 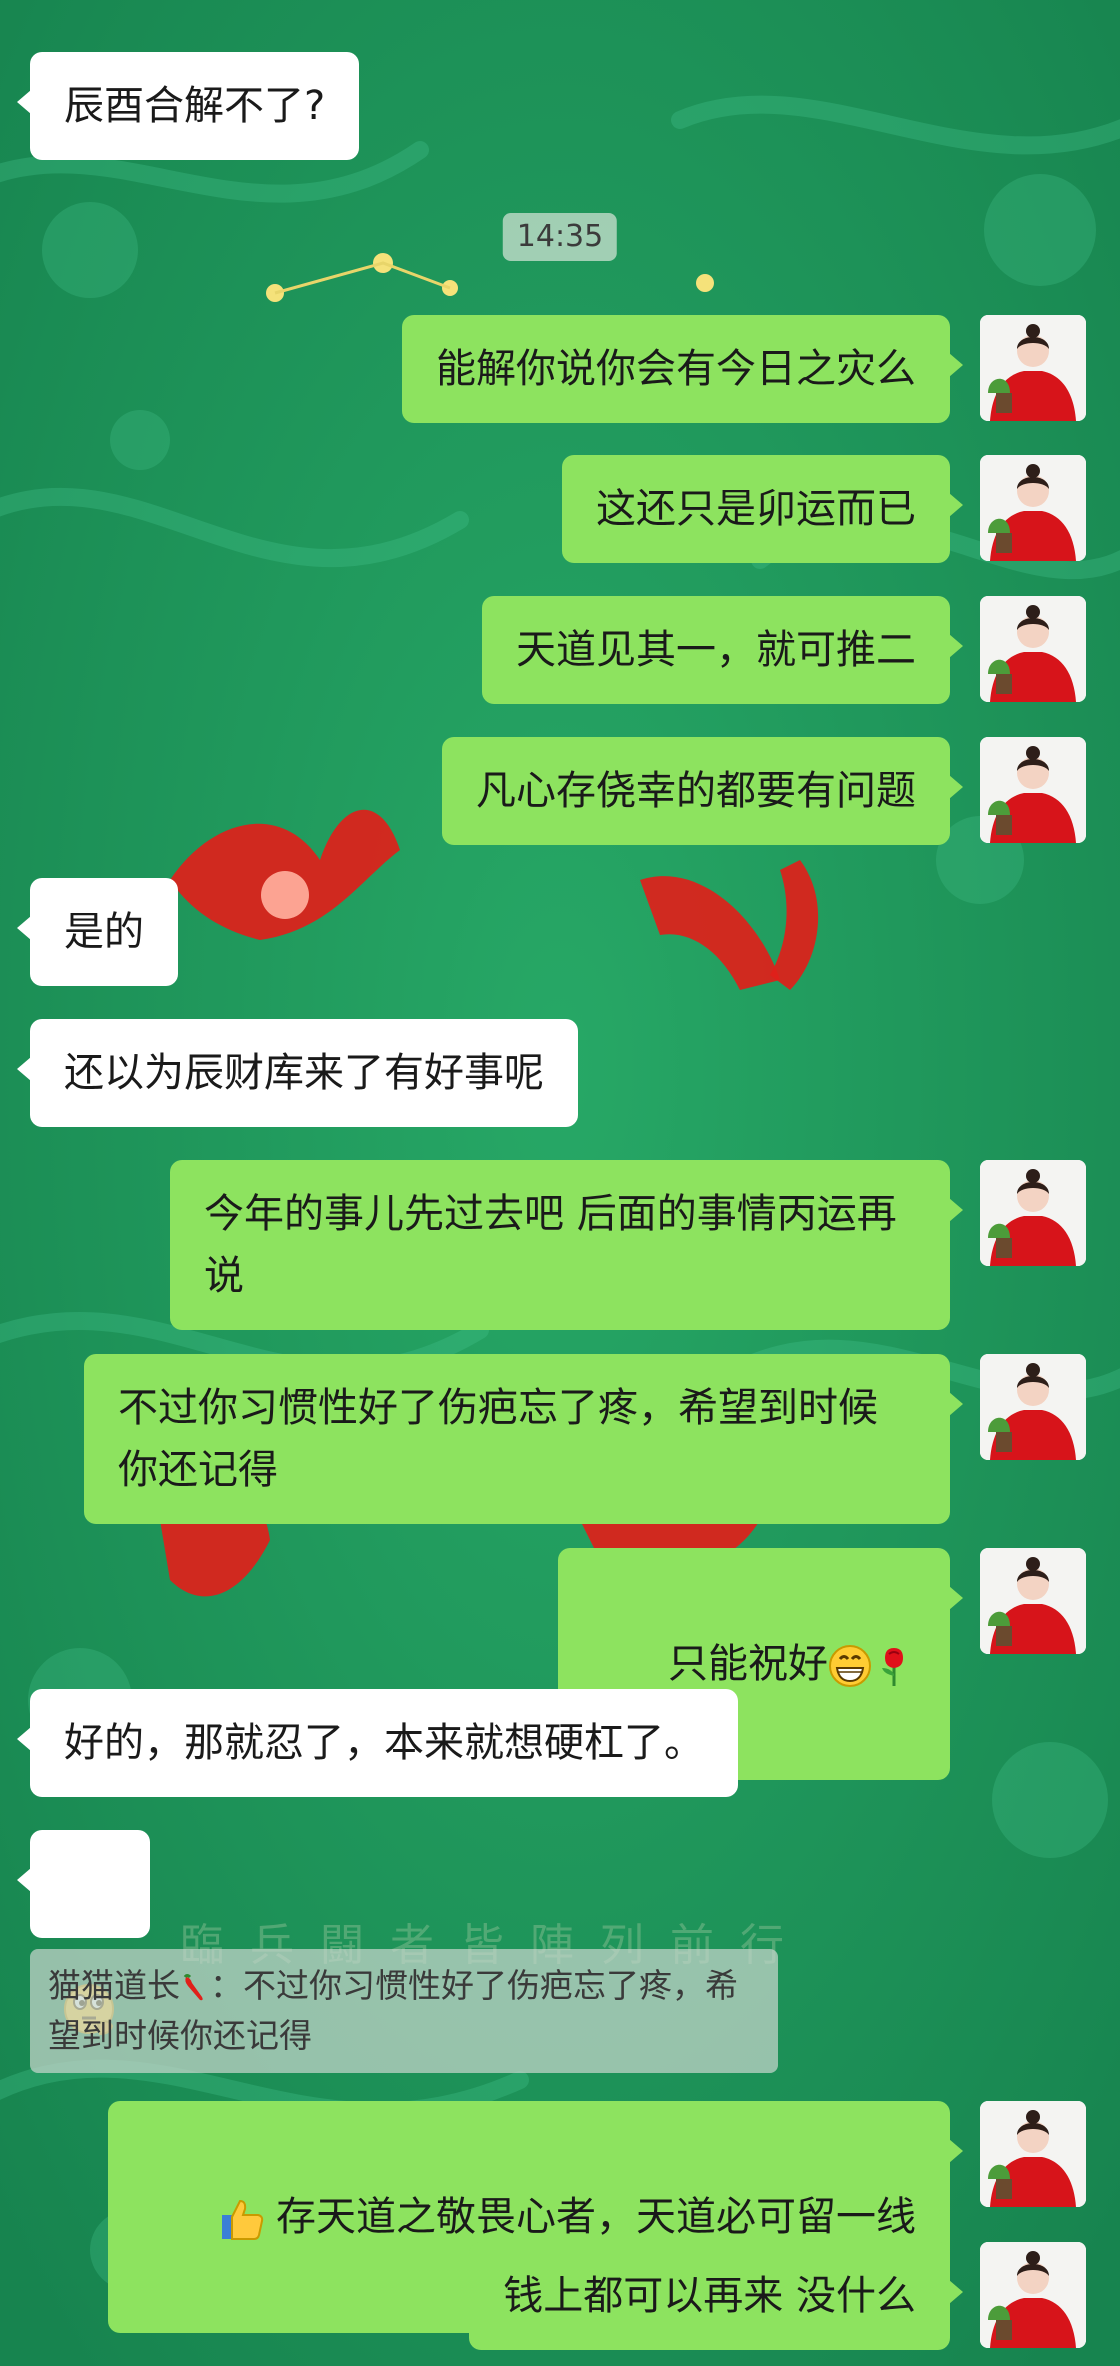 I want to click on rose-emoji, so click(x=892, y=1667).